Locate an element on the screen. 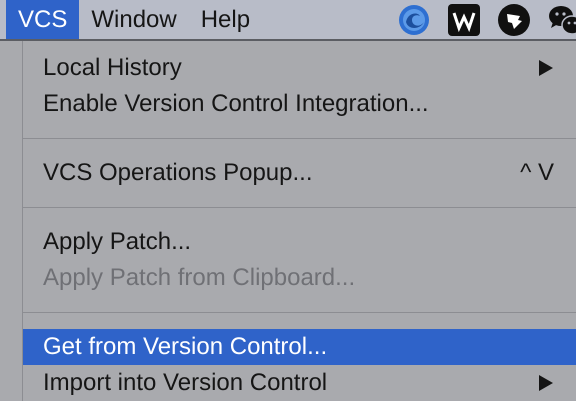  menu-item: VCS Operations Popup... ^ V is located at coordinates (299, 173).